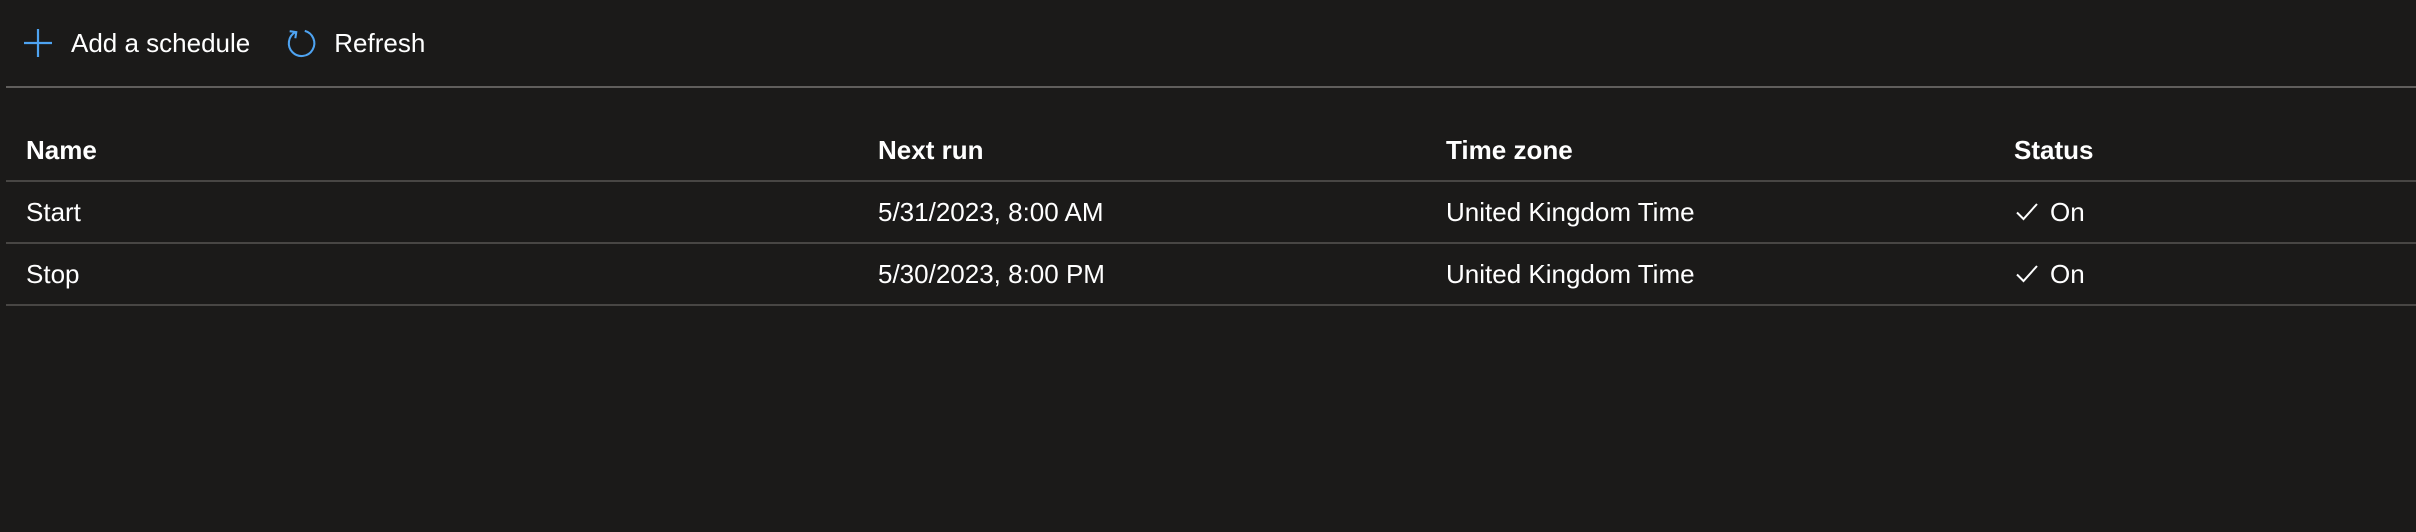 This screenshot has width=2416, height=532. What do you see at coordinates (432, 274) in the screenshot?
I see `schedule-name: Stop` at bounding box center [432, 274].